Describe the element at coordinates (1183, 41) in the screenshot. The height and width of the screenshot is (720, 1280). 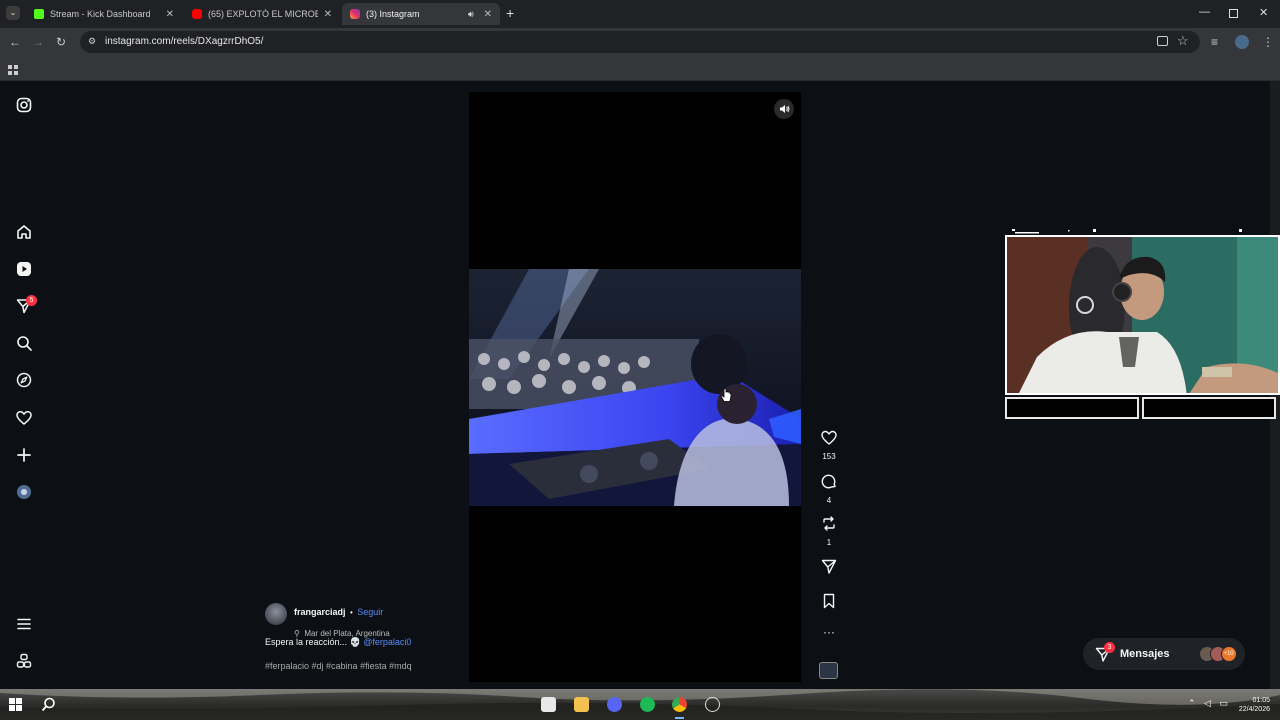
I see `bookmark-star-icon: ☆` at that location.